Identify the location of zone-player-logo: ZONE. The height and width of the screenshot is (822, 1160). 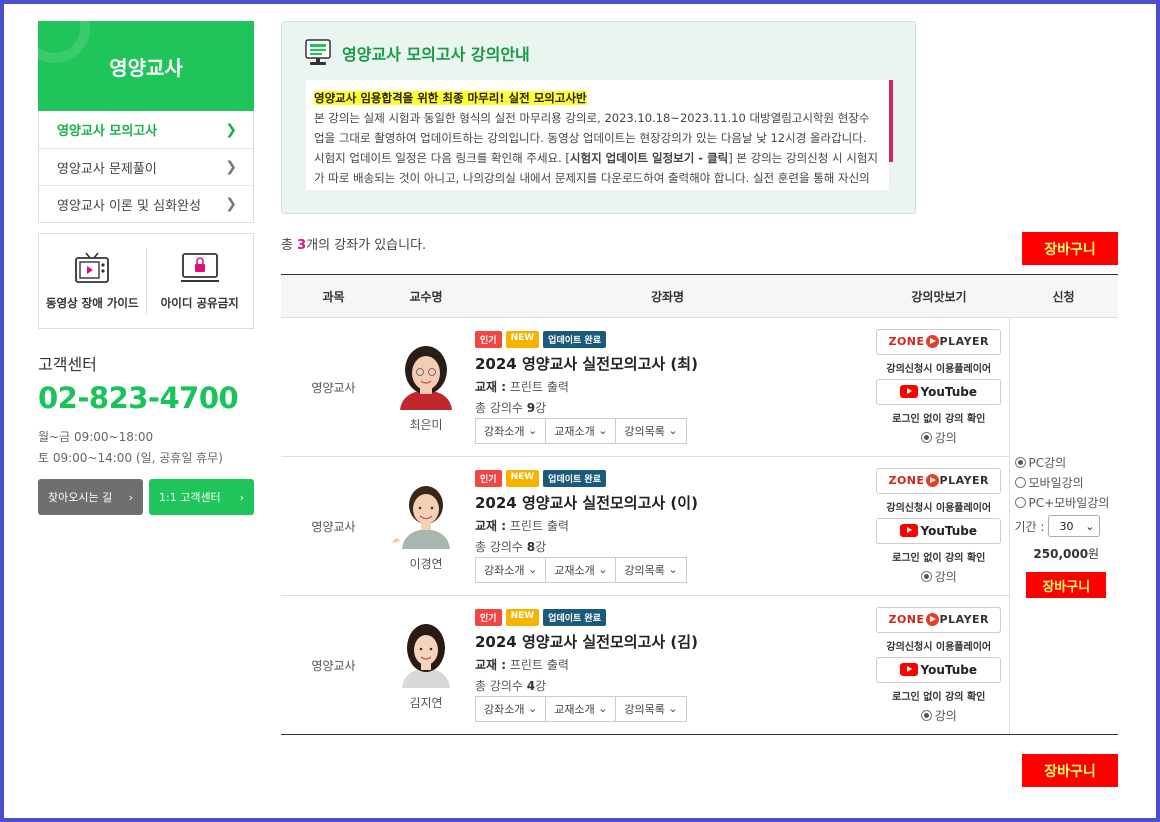
(906, 619).